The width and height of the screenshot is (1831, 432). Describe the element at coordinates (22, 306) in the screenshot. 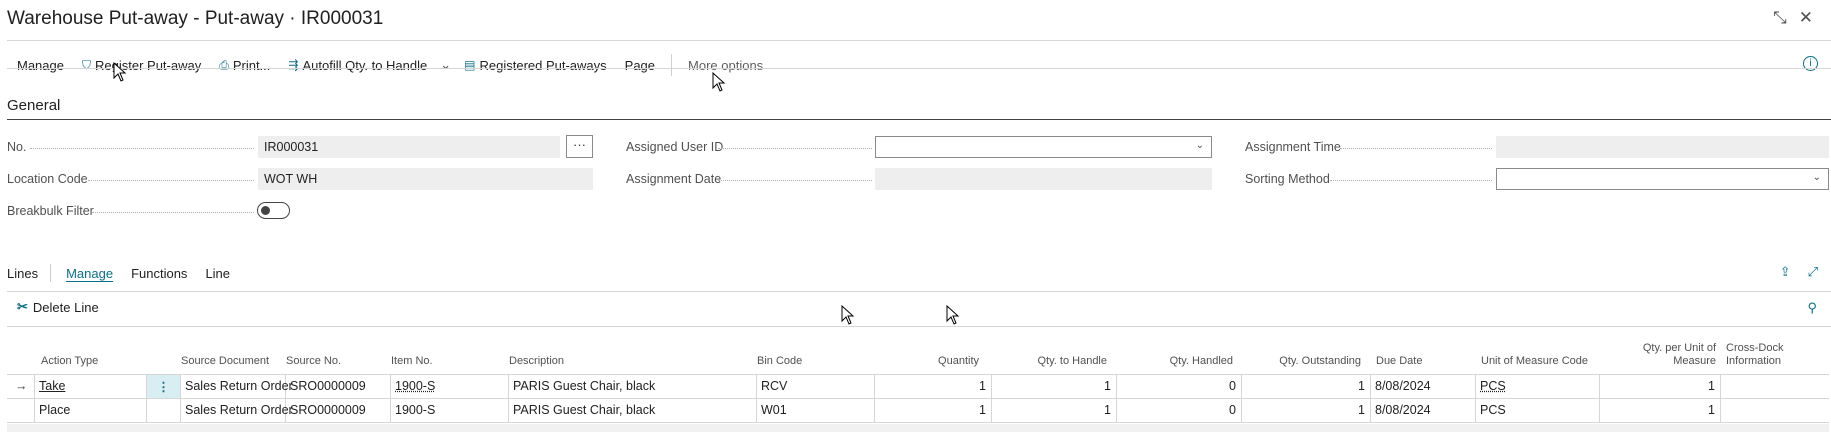

I see `delete-line-icon: ✂` at that location.